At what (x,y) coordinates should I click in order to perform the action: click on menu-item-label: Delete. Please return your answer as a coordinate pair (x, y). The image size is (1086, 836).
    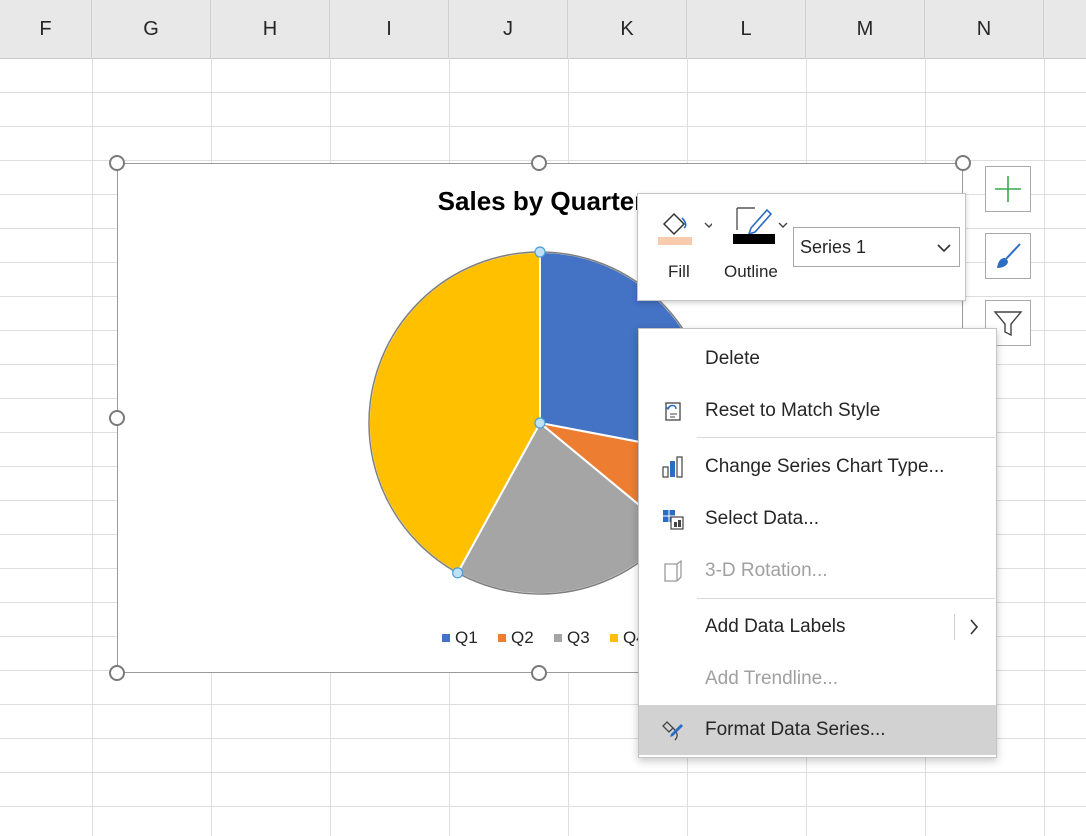
    Looking at the image, I should click on (732, 358).